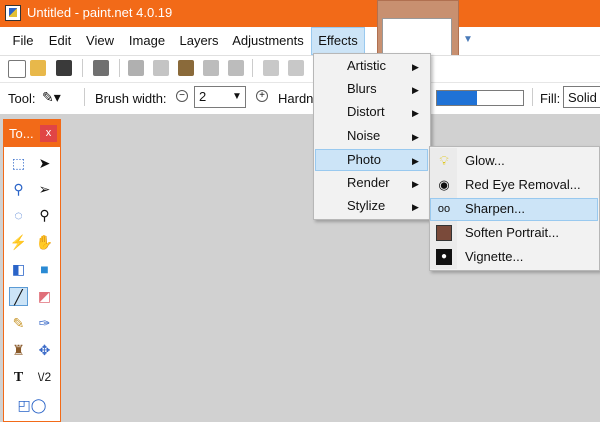 The height and width of the screenshot is (422, 600). What do you see at coordinates (338, 41) in the screenshot?
I see `menu-effects: Effects` at bounding box center [338, 41].